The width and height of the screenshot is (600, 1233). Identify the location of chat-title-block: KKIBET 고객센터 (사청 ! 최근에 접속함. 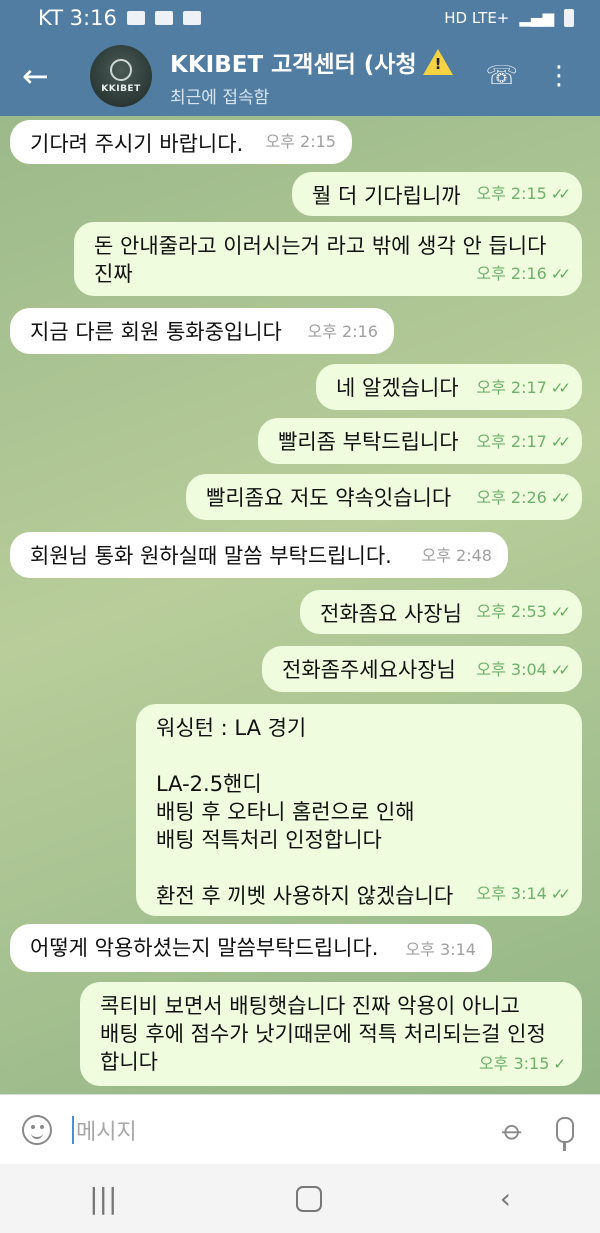
(327, 76).